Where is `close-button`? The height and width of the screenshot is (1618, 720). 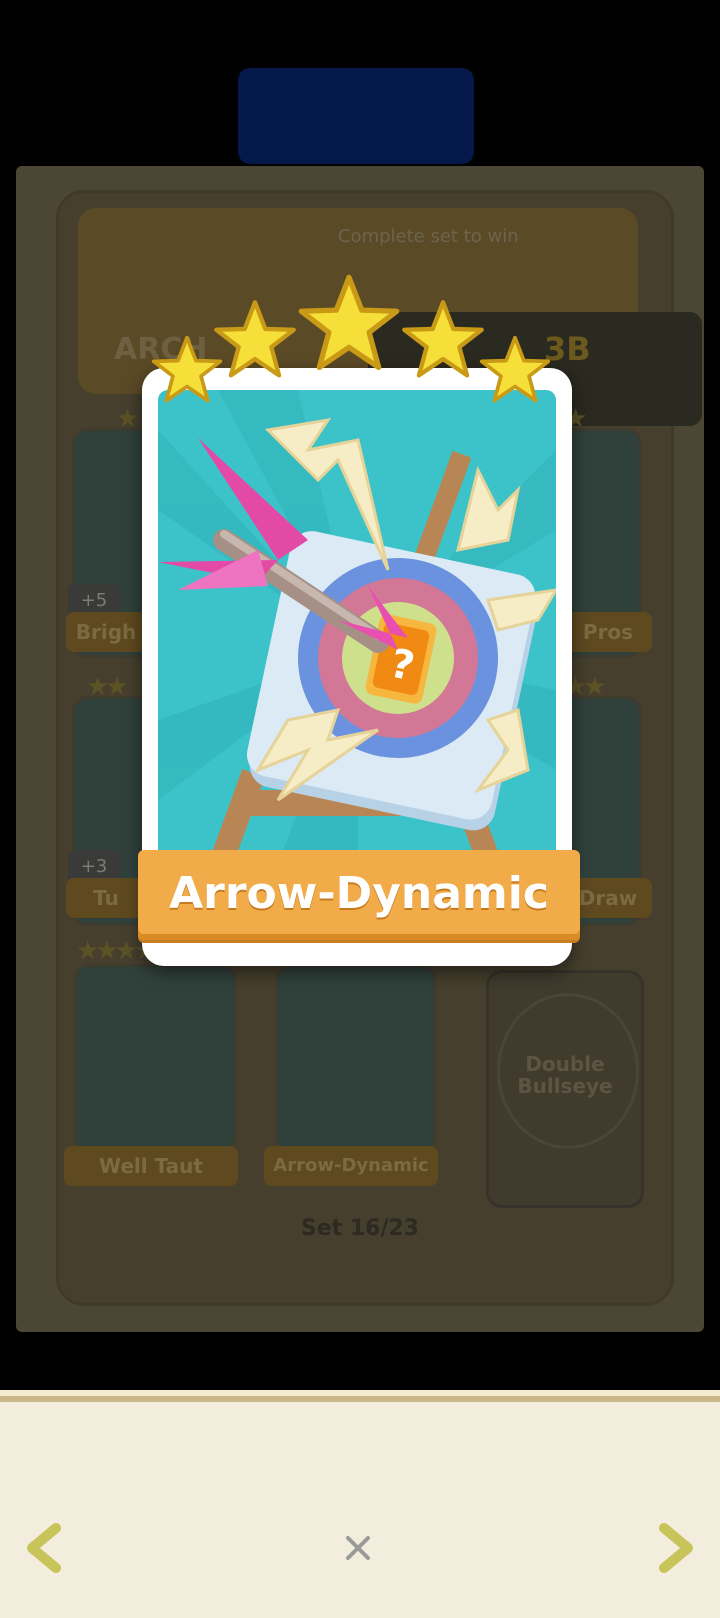
close-button is located at coordinates (358, 1548).